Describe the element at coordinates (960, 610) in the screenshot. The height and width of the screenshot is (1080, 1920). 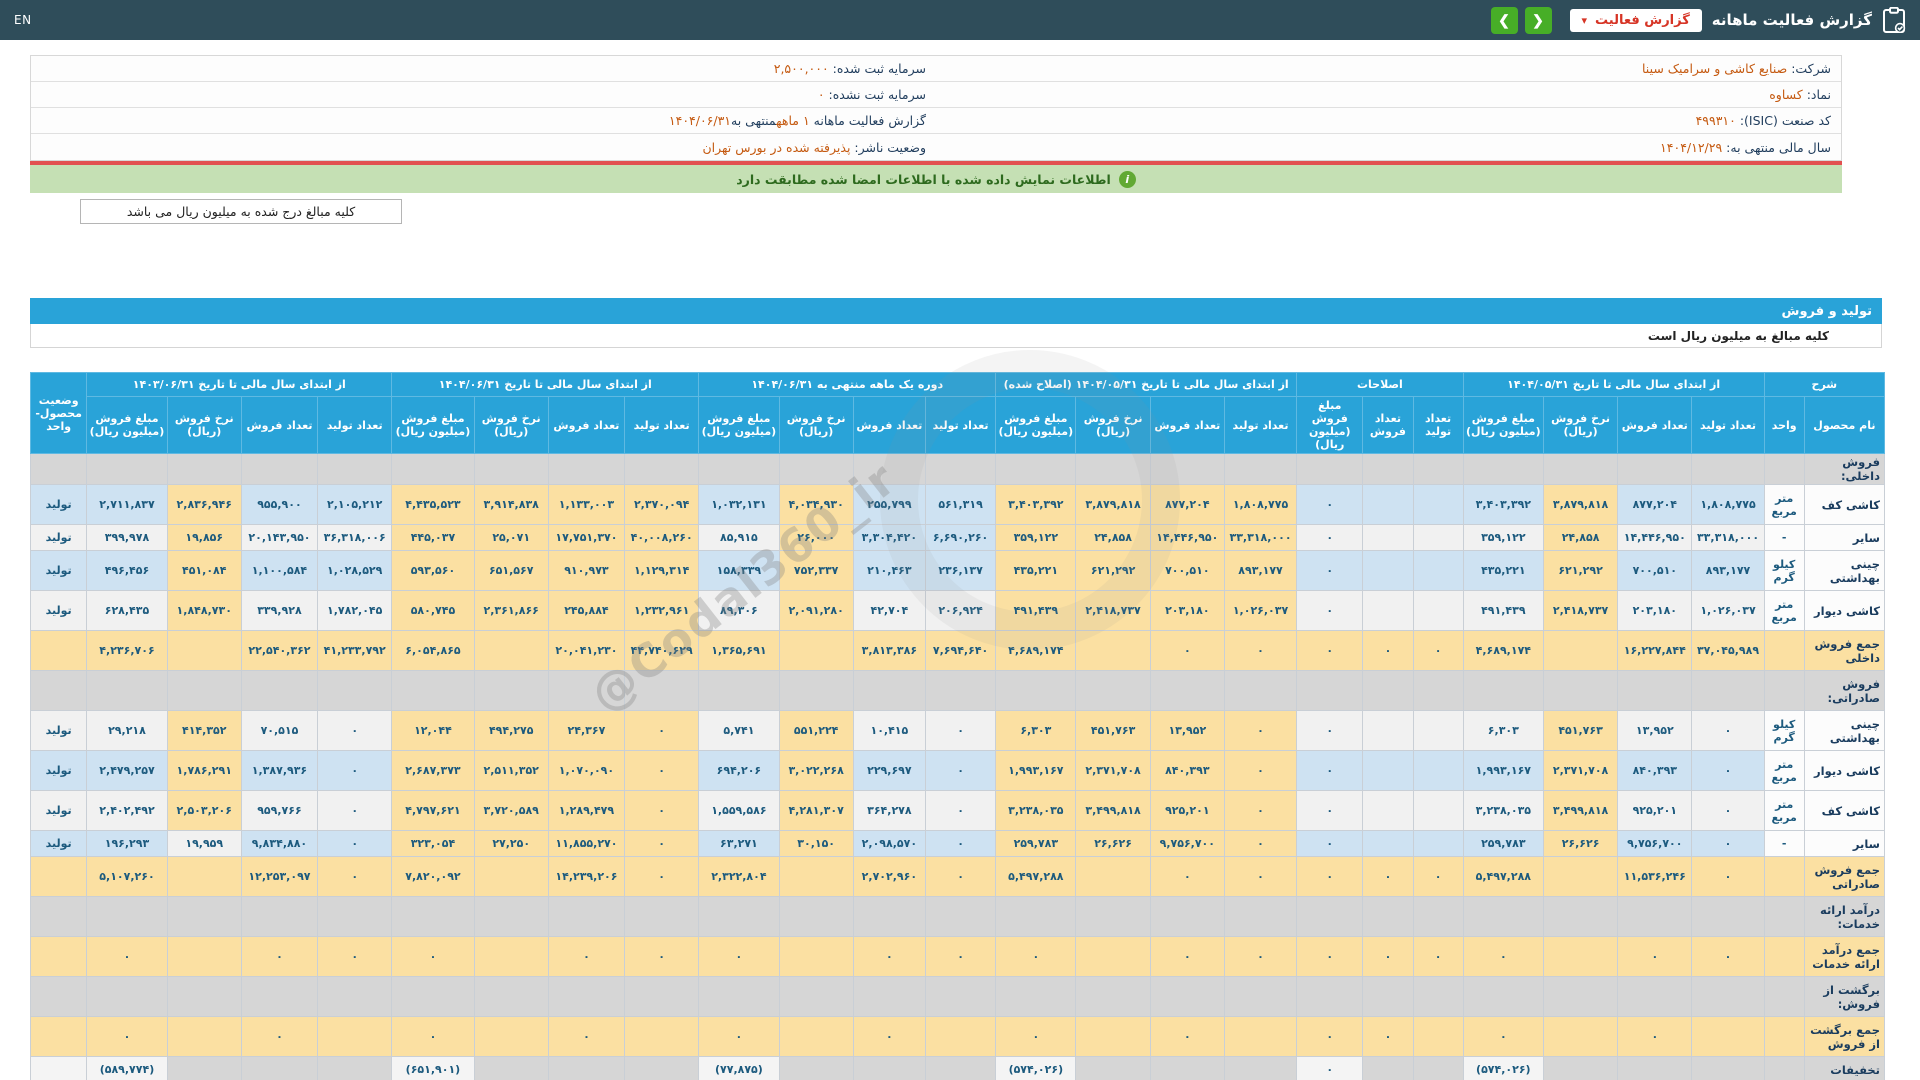
I see `data-cell: ۲۰۶,۹۲۴` at that location.